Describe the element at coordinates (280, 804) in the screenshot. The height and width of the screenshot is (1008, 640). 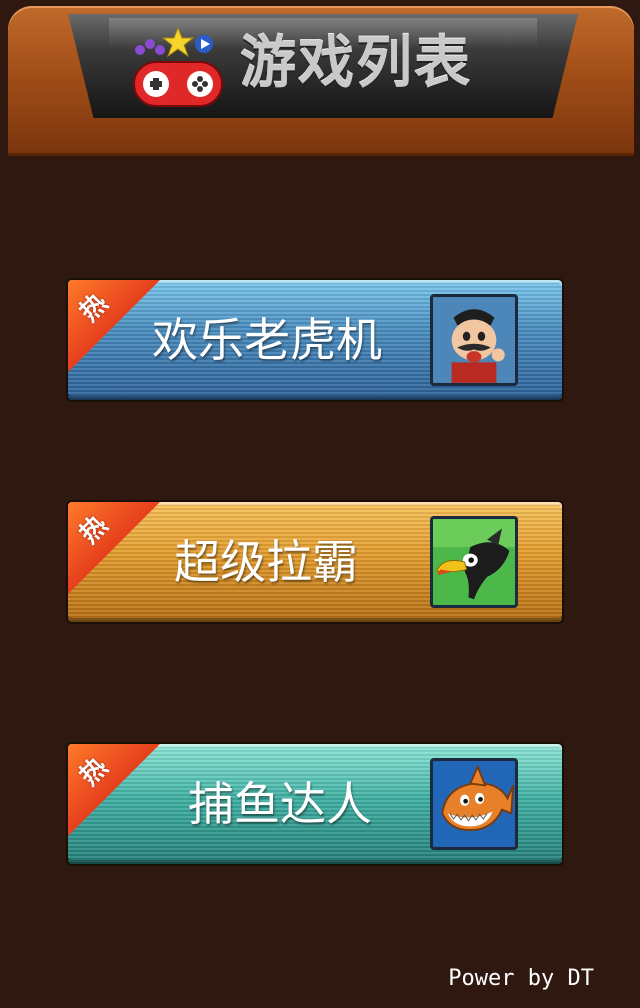
I see `game-title: 捕鱼达人` at that location.